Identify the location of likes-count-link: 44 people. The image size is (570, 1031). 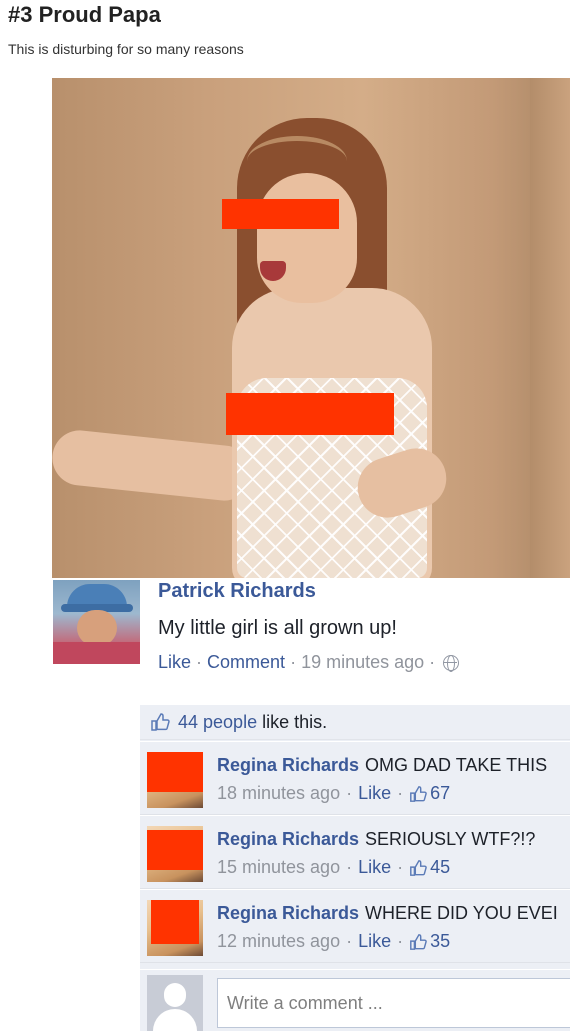
(217, 722).